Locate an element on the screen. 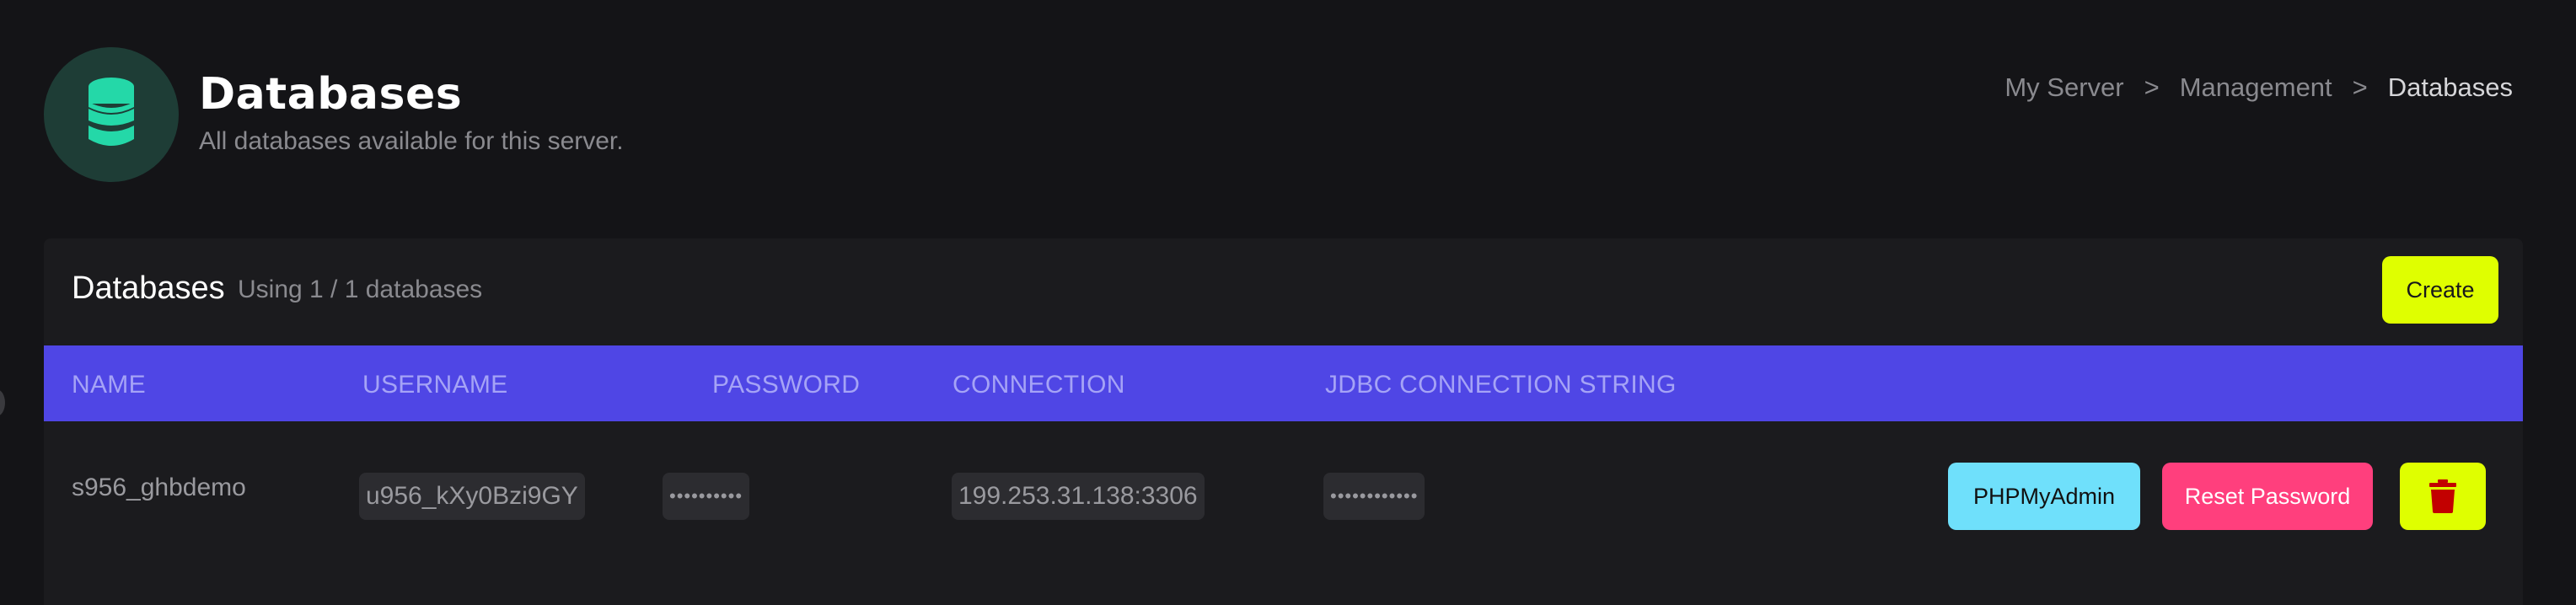  jdbc-value: •••••••••••• is located at coordinates (1374, 497).